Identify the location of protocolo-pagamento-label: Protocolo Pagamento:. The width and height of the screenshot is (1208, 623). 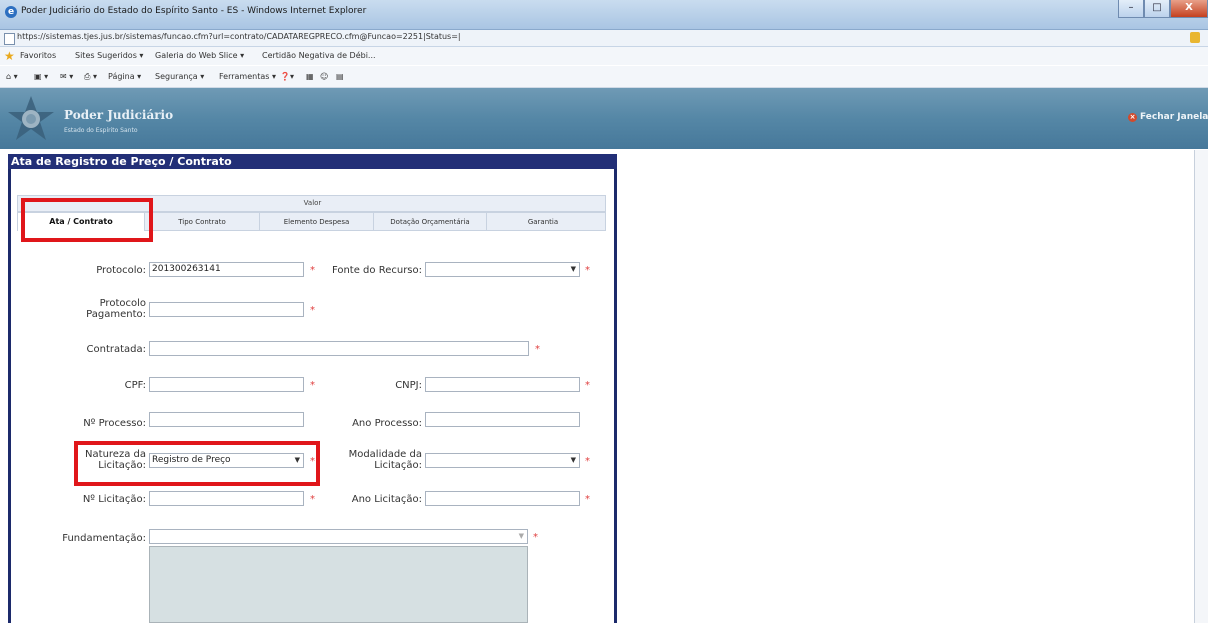
(116, 309).